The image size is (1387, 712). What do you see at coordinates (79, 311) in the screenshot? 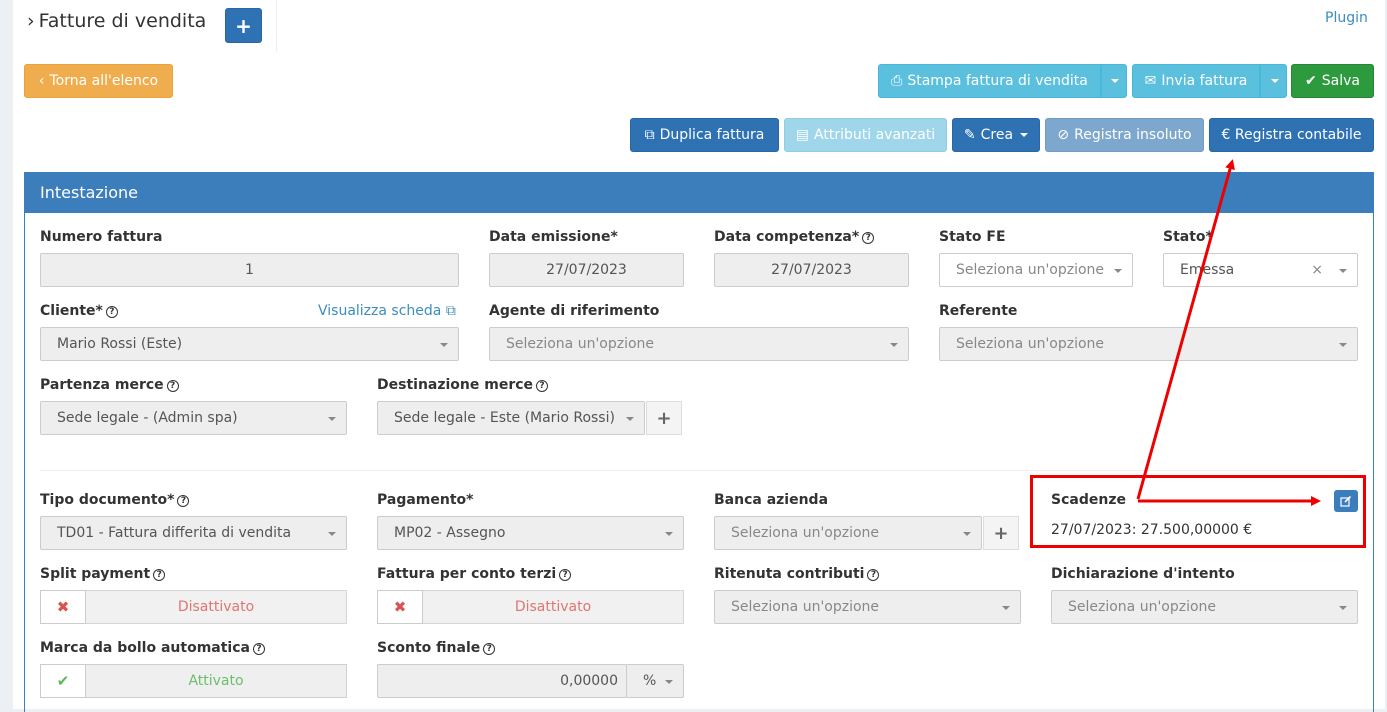
I see `cliente-label: Cliente*?` at bounding box center [79, 311].